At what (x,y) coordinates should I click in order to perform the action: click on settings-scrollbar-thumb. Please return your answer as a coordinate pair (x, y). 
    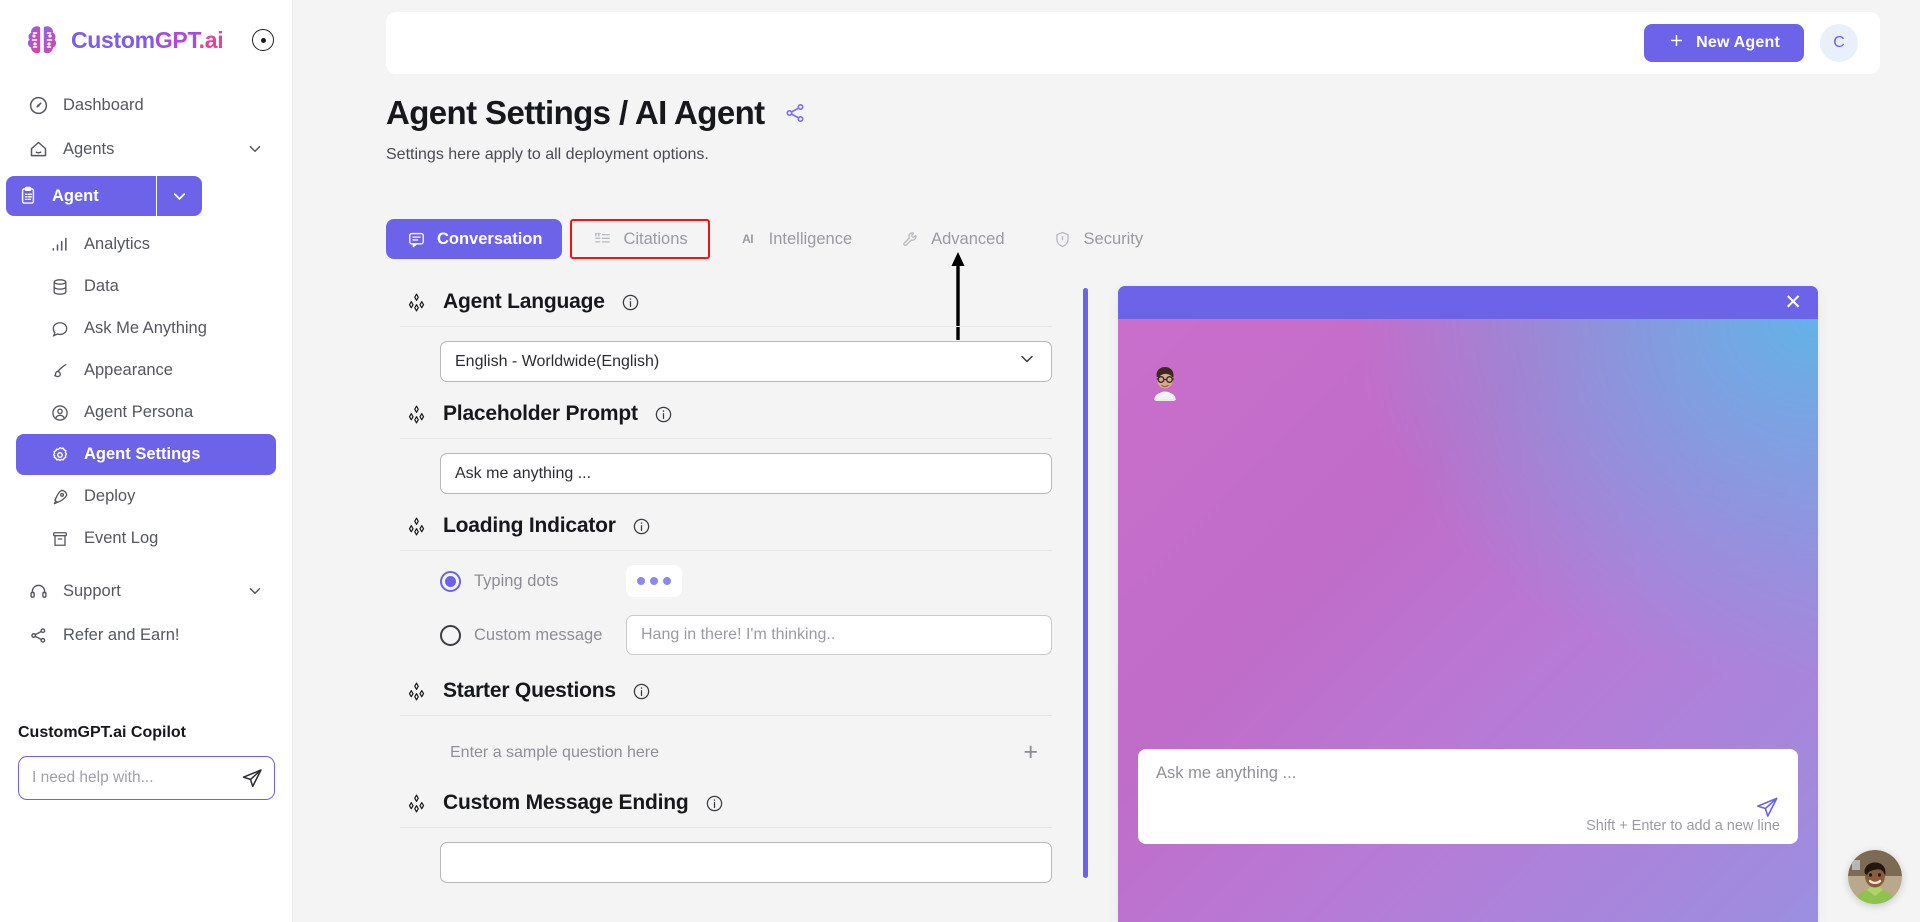
    Looking at the image, I should click on (1085, 583).